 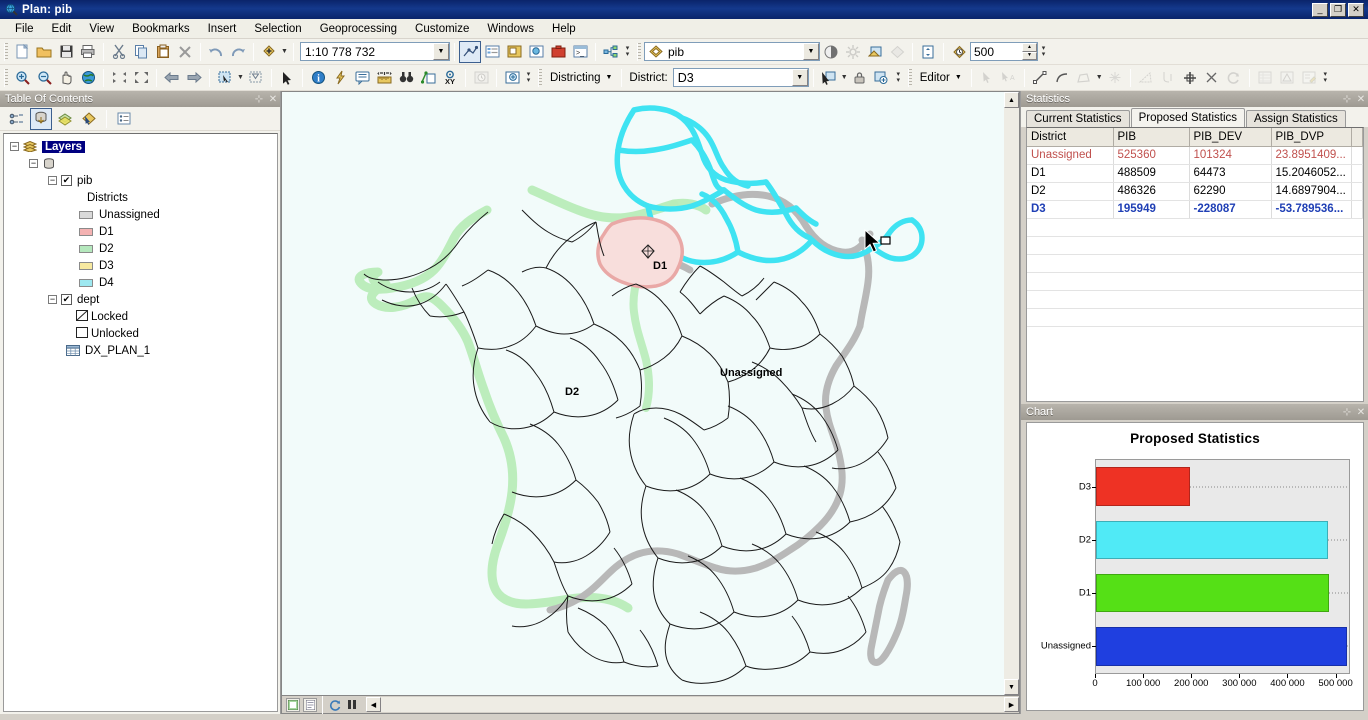 What do you see at coordinates (269, 52) in the screenshot?
I see `add-data-icon` at bounding box center [269, 52].